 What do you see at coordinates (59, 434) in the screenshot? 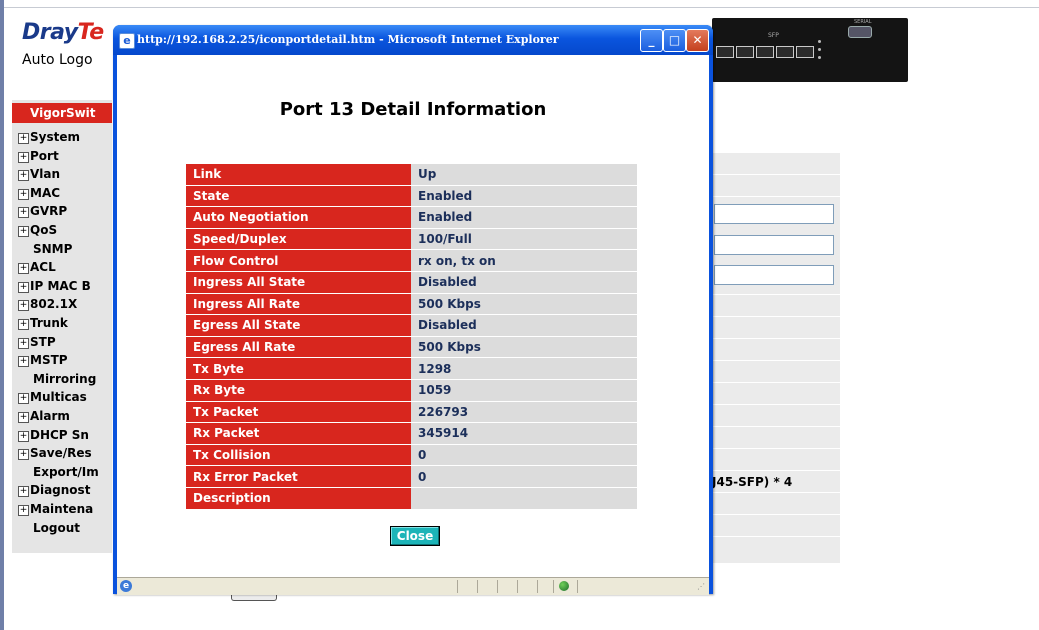
I see `sidebar-item-label: DHCP Sn` at bounding box center [59, 434].